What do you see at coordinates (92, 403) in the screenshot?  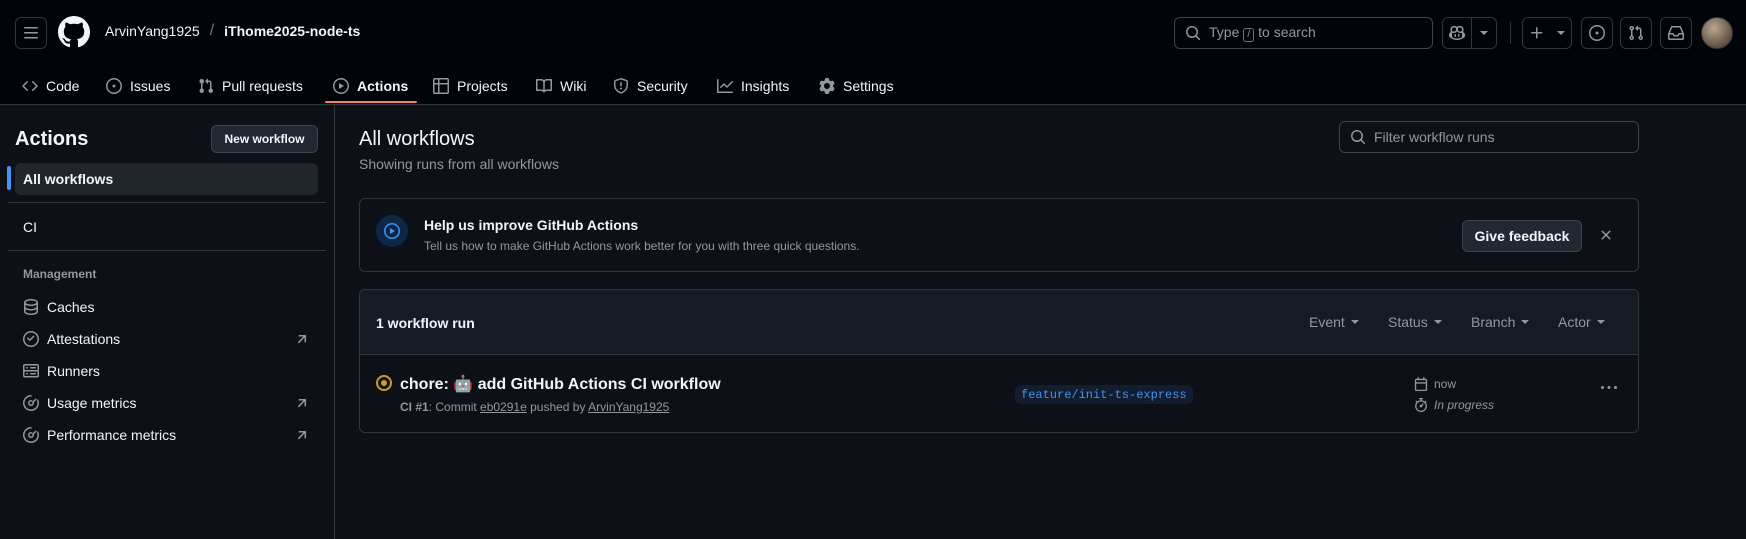 I see `usage-metrics-label: Usage metrics` at bounding box center [92, 403].